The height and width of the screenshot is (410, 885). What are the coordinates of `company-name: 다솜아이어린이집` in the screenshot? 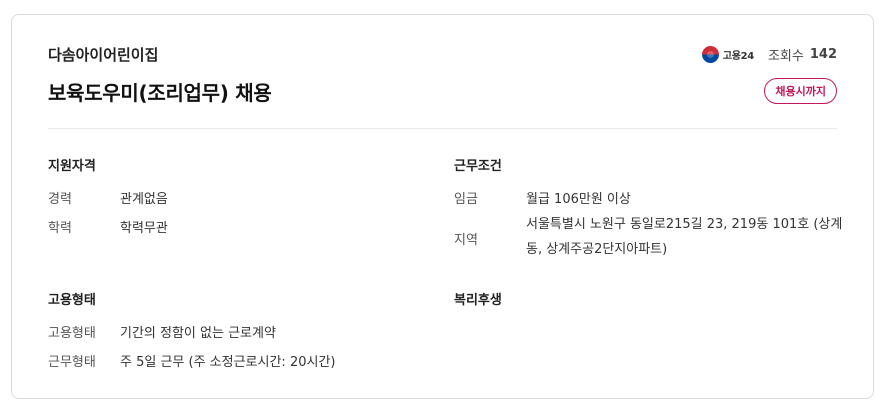 It's located at (103, 55).